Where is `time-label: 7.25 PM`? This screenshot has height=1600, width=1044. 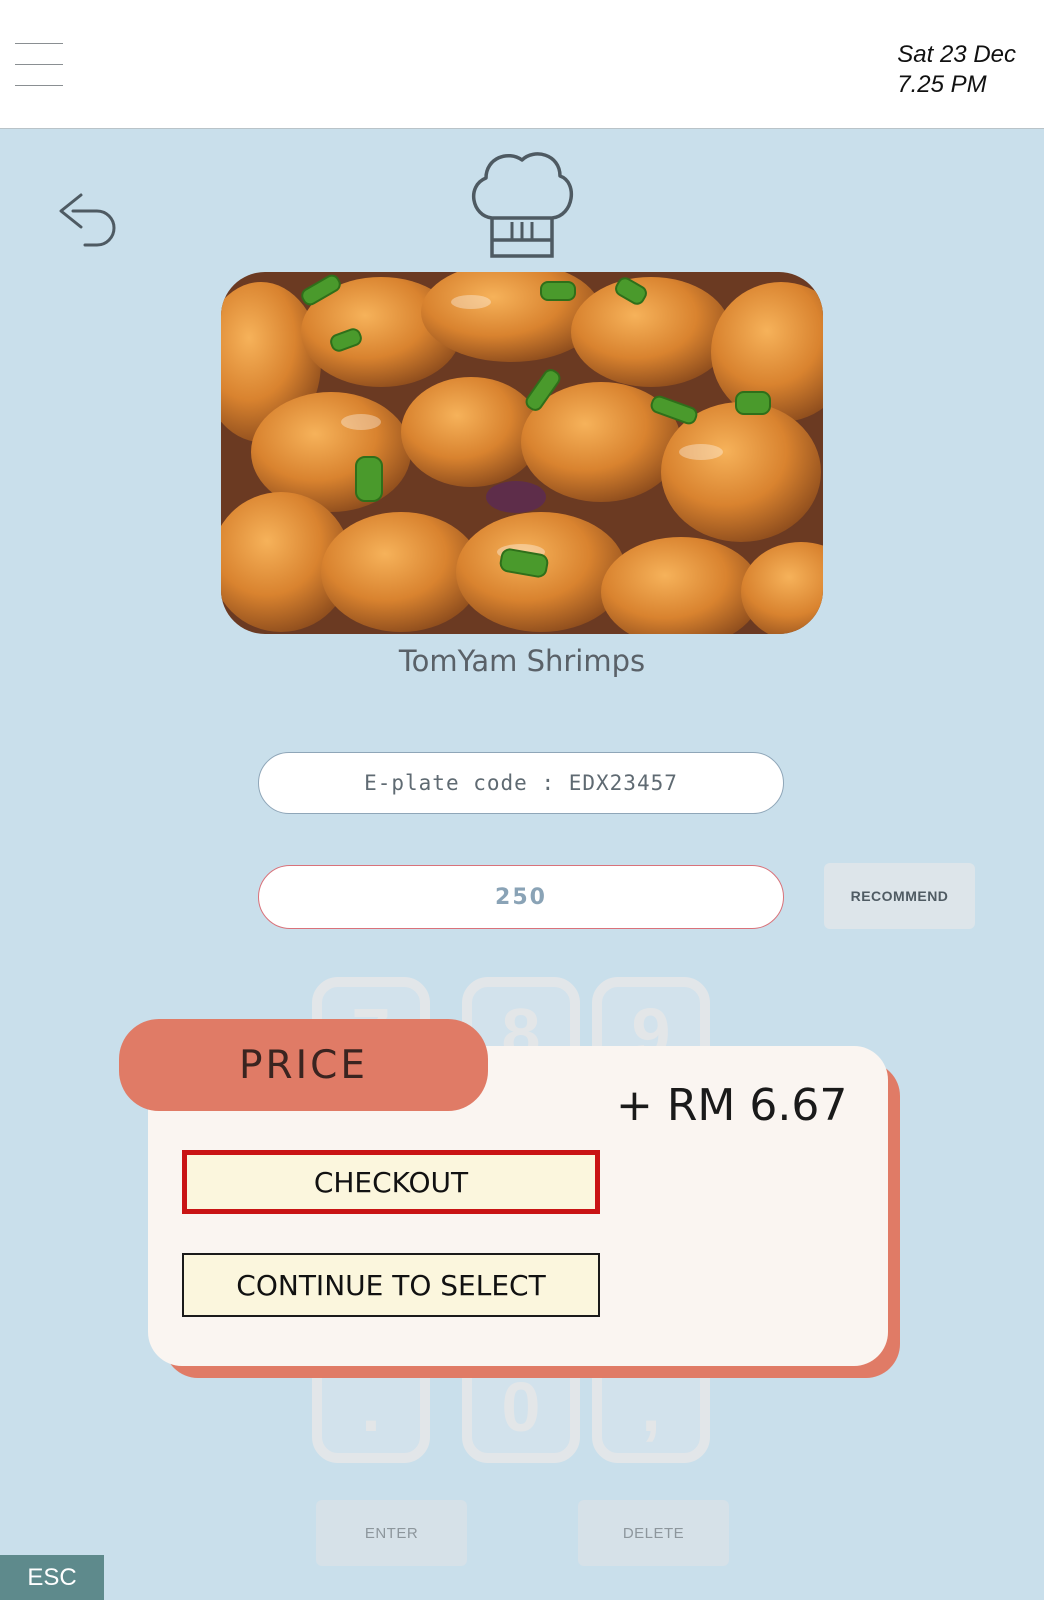
time-label: 7.25 PM is located at coordinates (942, 84).